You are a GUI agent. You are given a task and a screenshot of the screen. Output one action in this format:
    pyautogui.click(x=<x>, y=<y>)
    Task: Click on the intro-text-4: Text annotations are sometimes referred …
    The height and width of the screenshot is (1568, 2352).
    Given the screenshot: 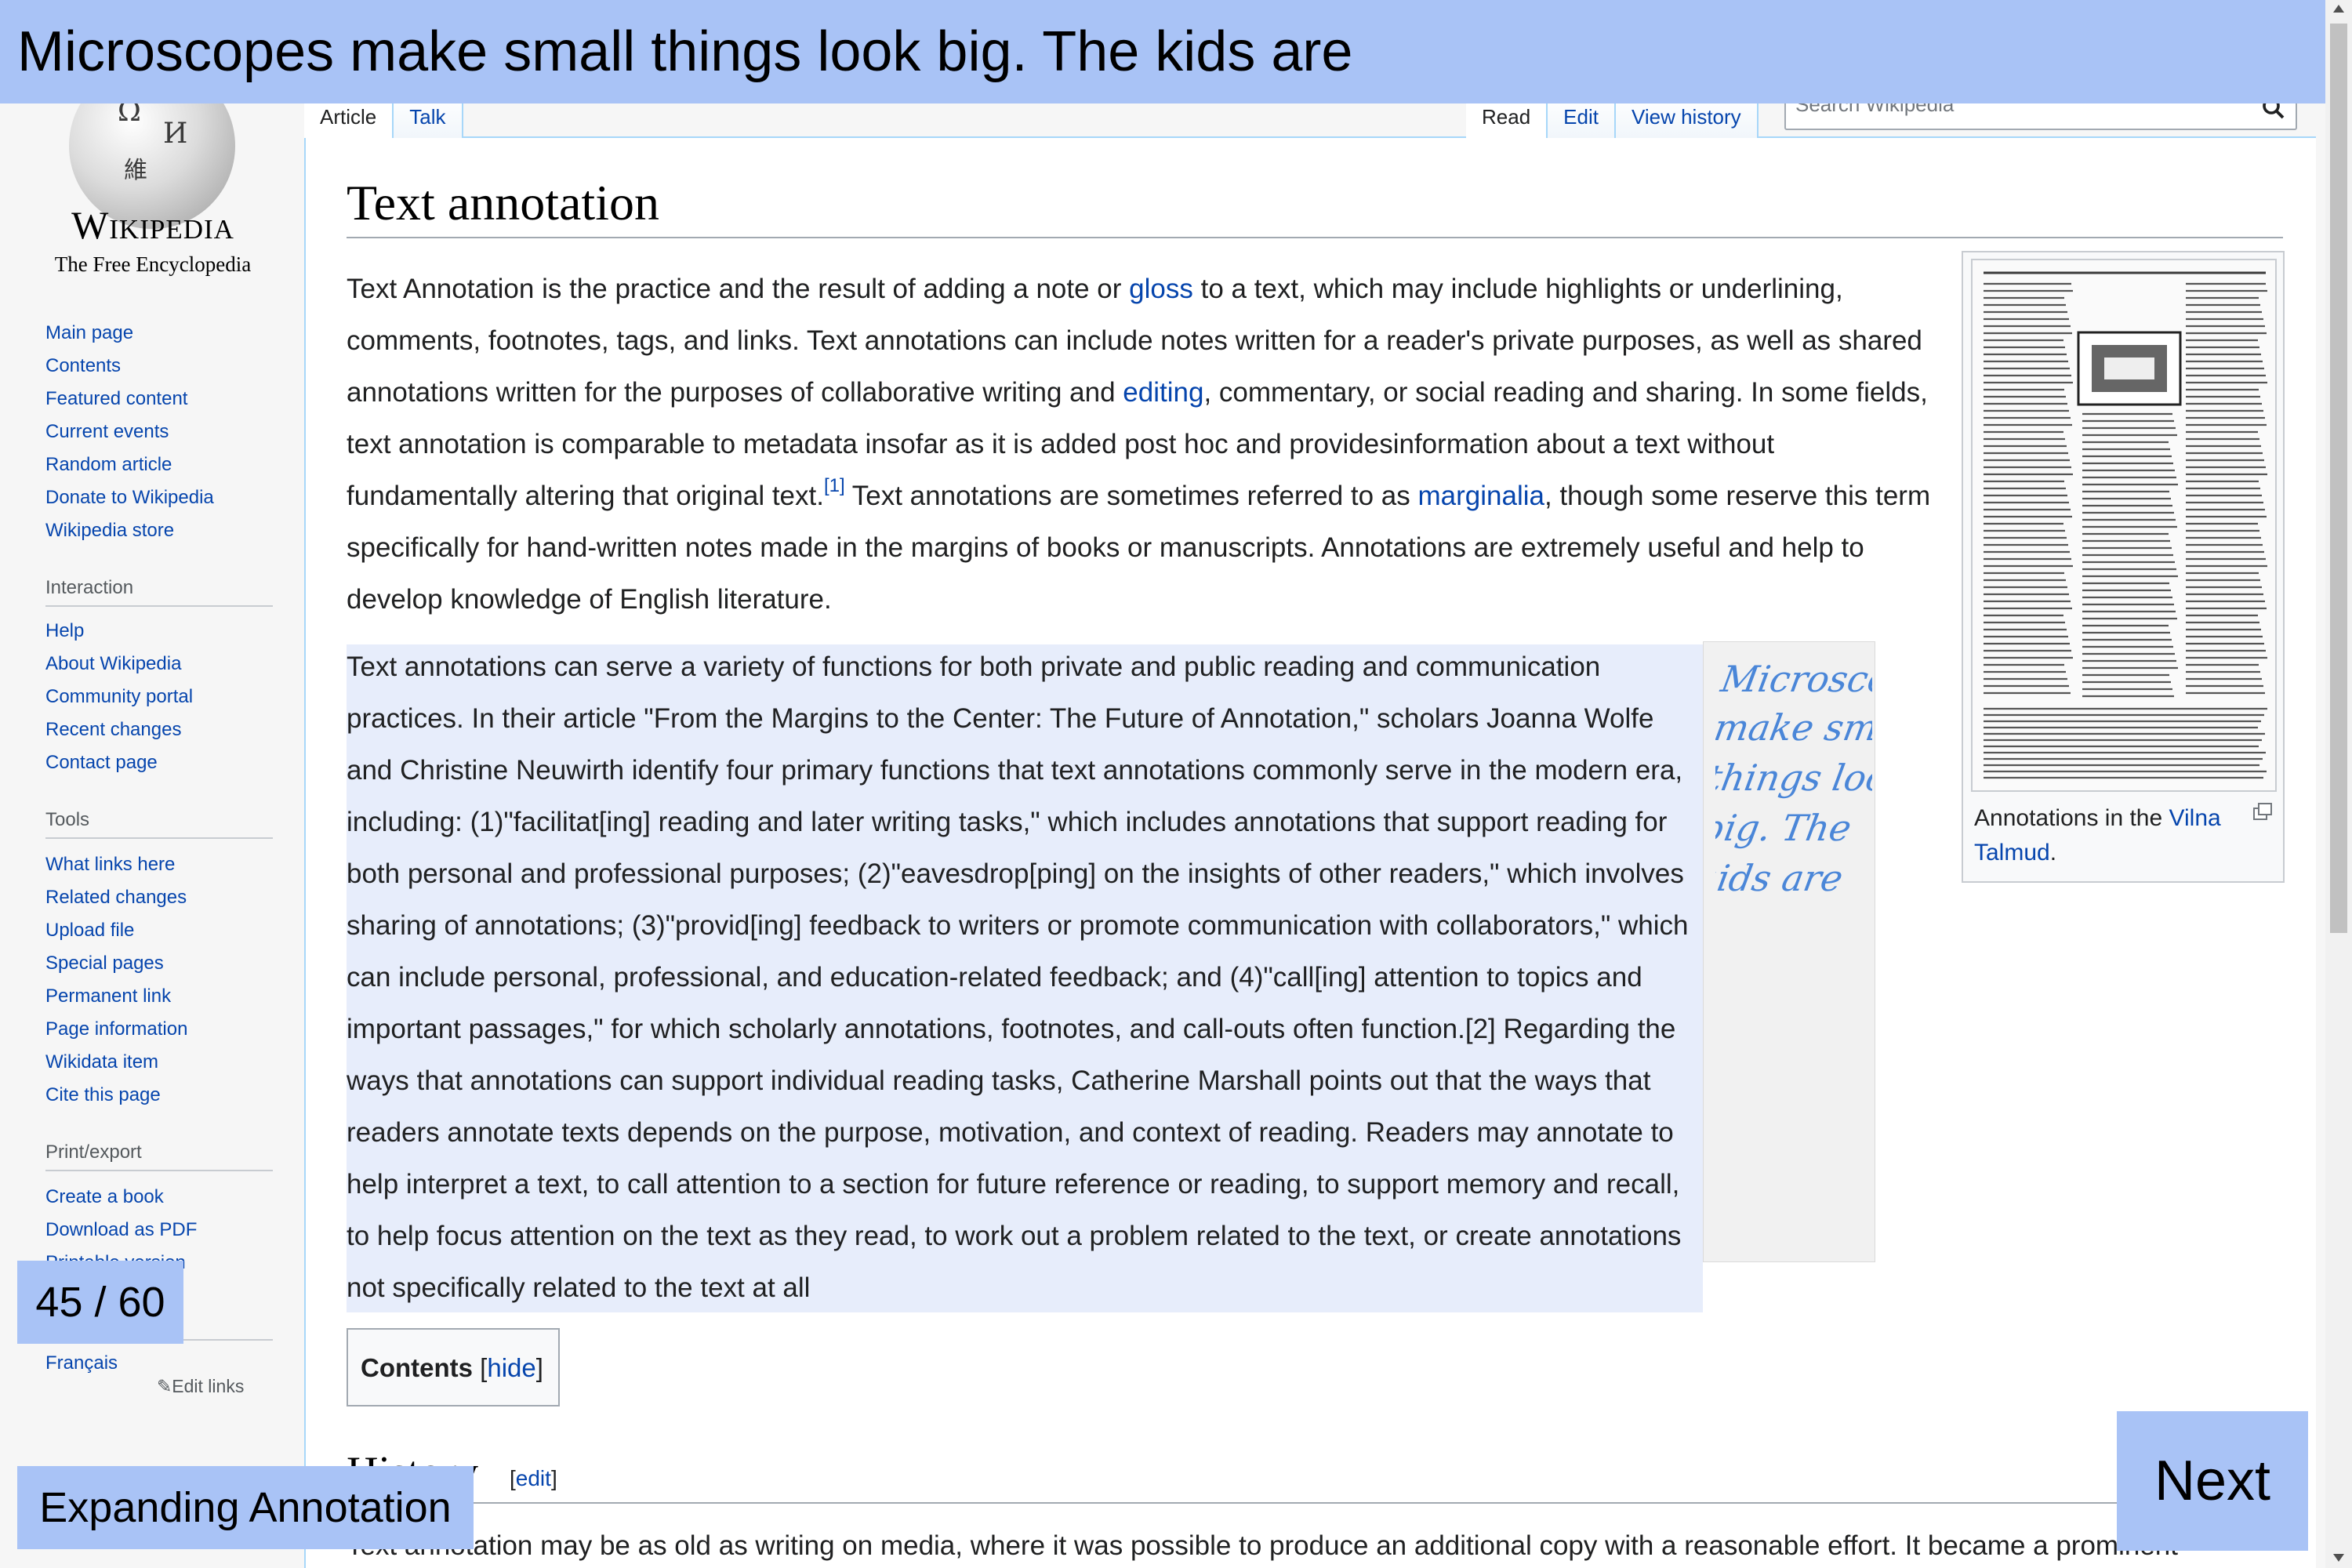 What is the action you would take?
    pyautogui.click(x=1131, y=496)
    